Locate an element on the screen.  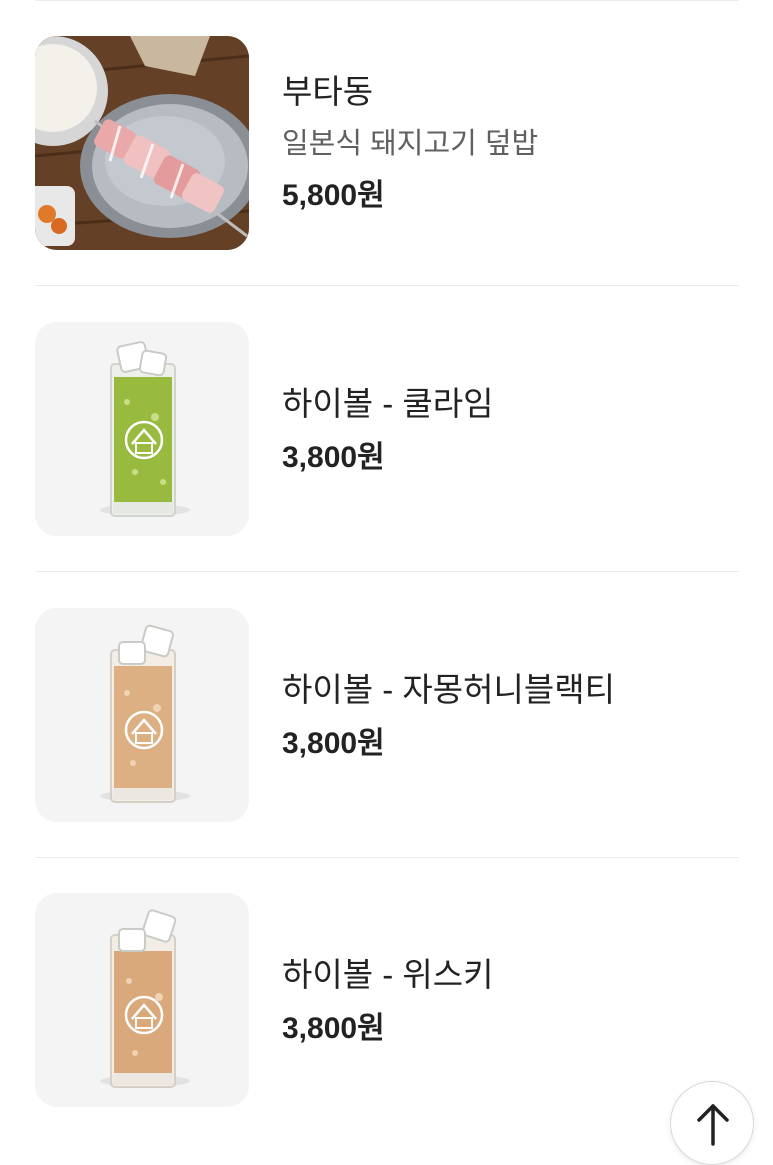
menu-item-info: 하이볼 - 위스키 3,800원 is located at coordinates (510, 1001).